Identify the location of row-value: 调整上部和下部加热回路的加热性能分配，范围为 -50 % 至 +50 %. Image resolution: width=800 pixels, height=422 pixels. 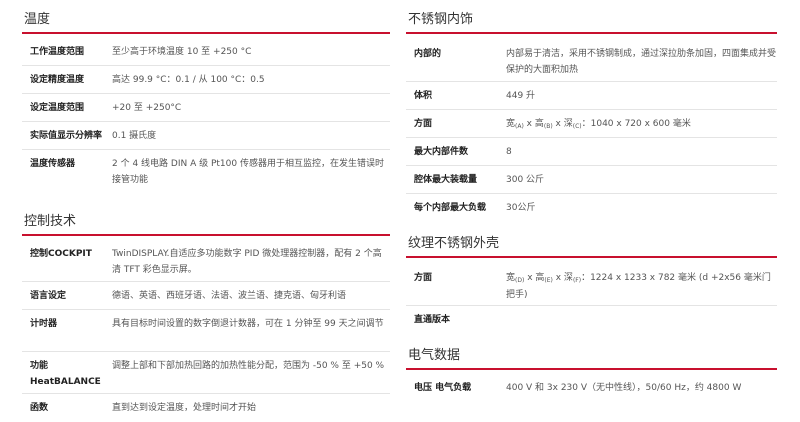
(248, 366).